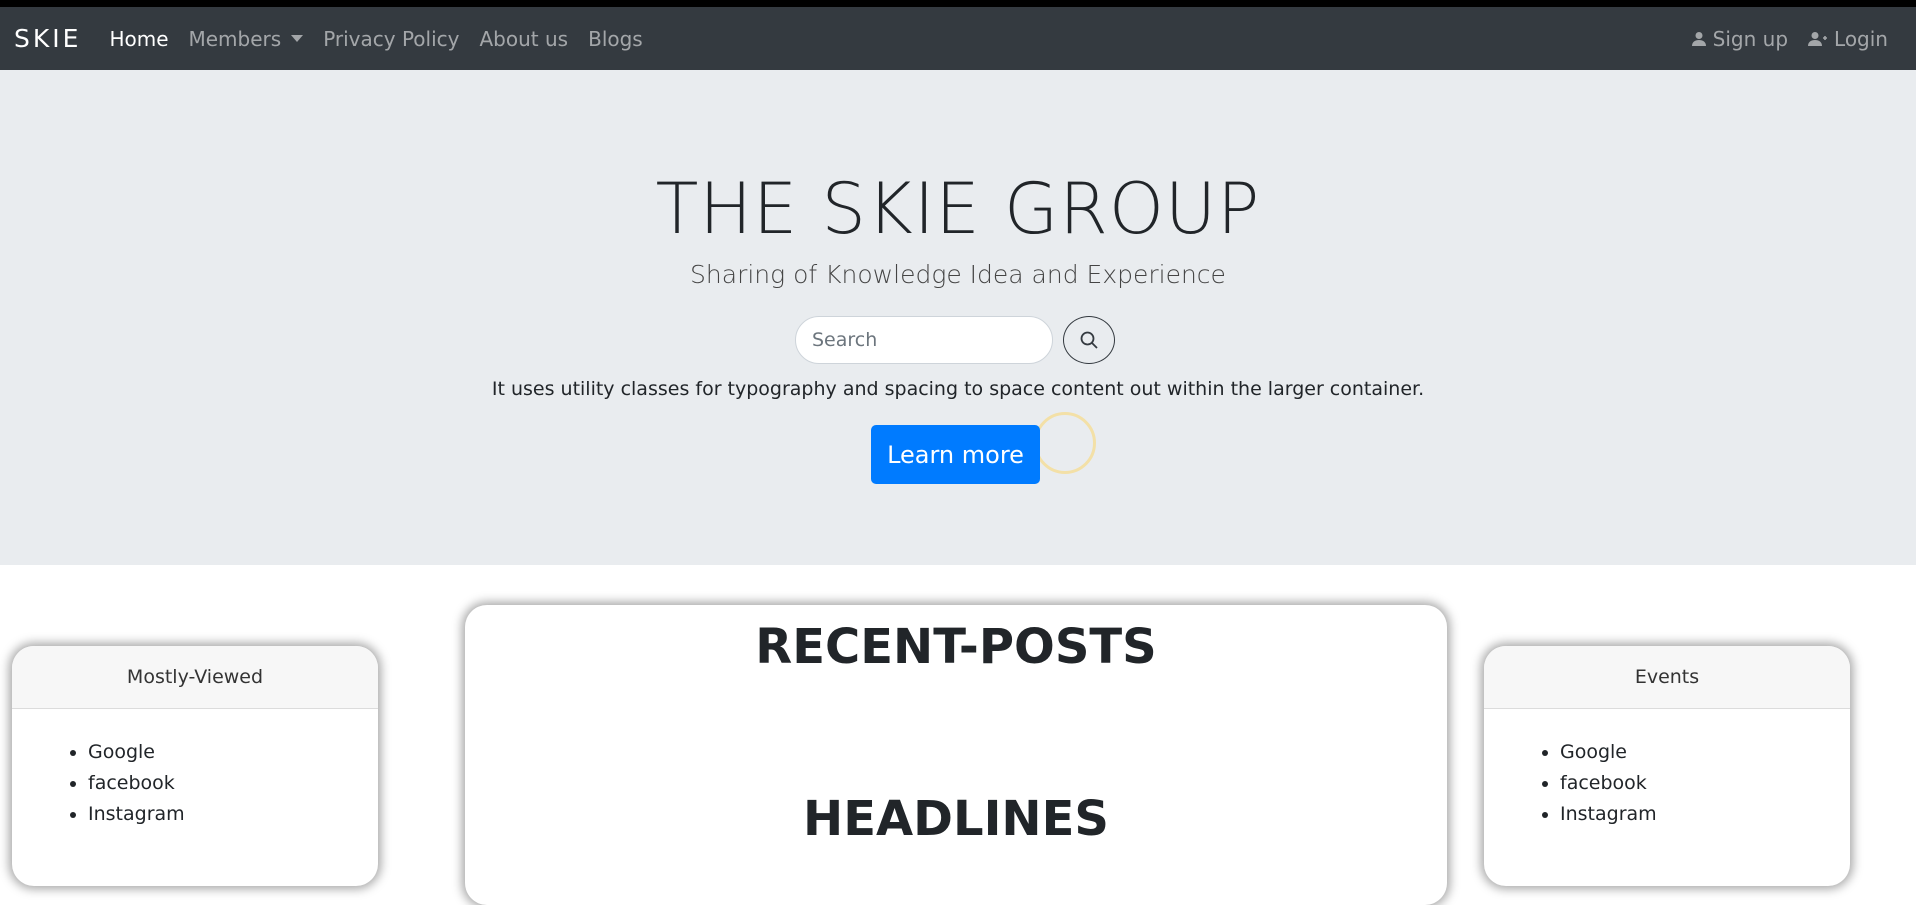 The height and width of the screenshot is (905, 1916). I want to click on caret-down-icon, so click(297, 38).